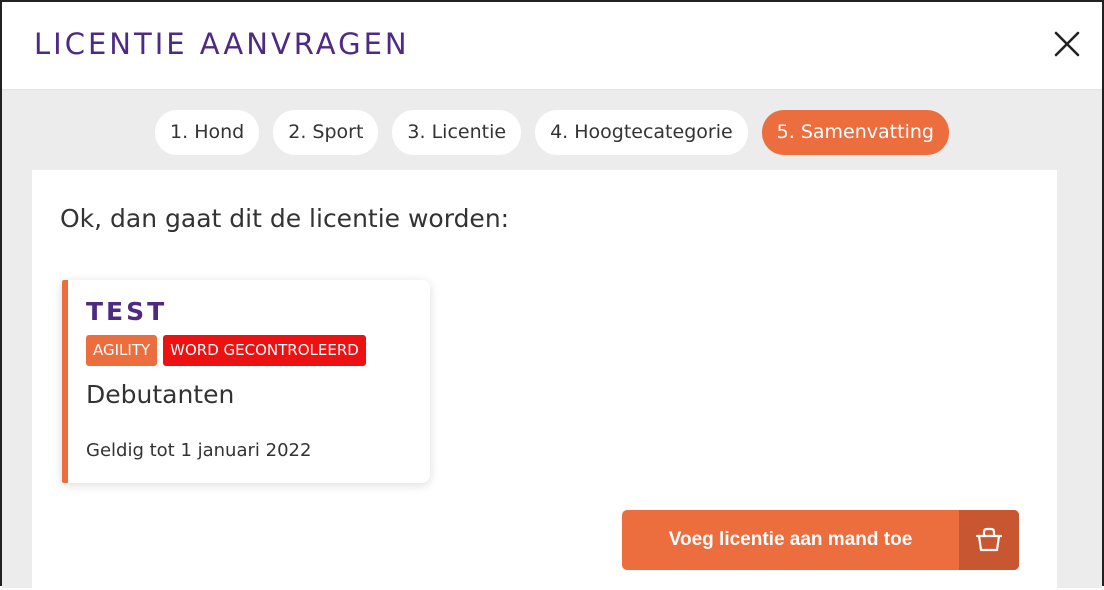 The height and width of the screenshot is (590, 1104). Describe the element at coordinates (264, 350) in the screenshot. I see `status-badge: WORD GECONTROLEERD` at that location.